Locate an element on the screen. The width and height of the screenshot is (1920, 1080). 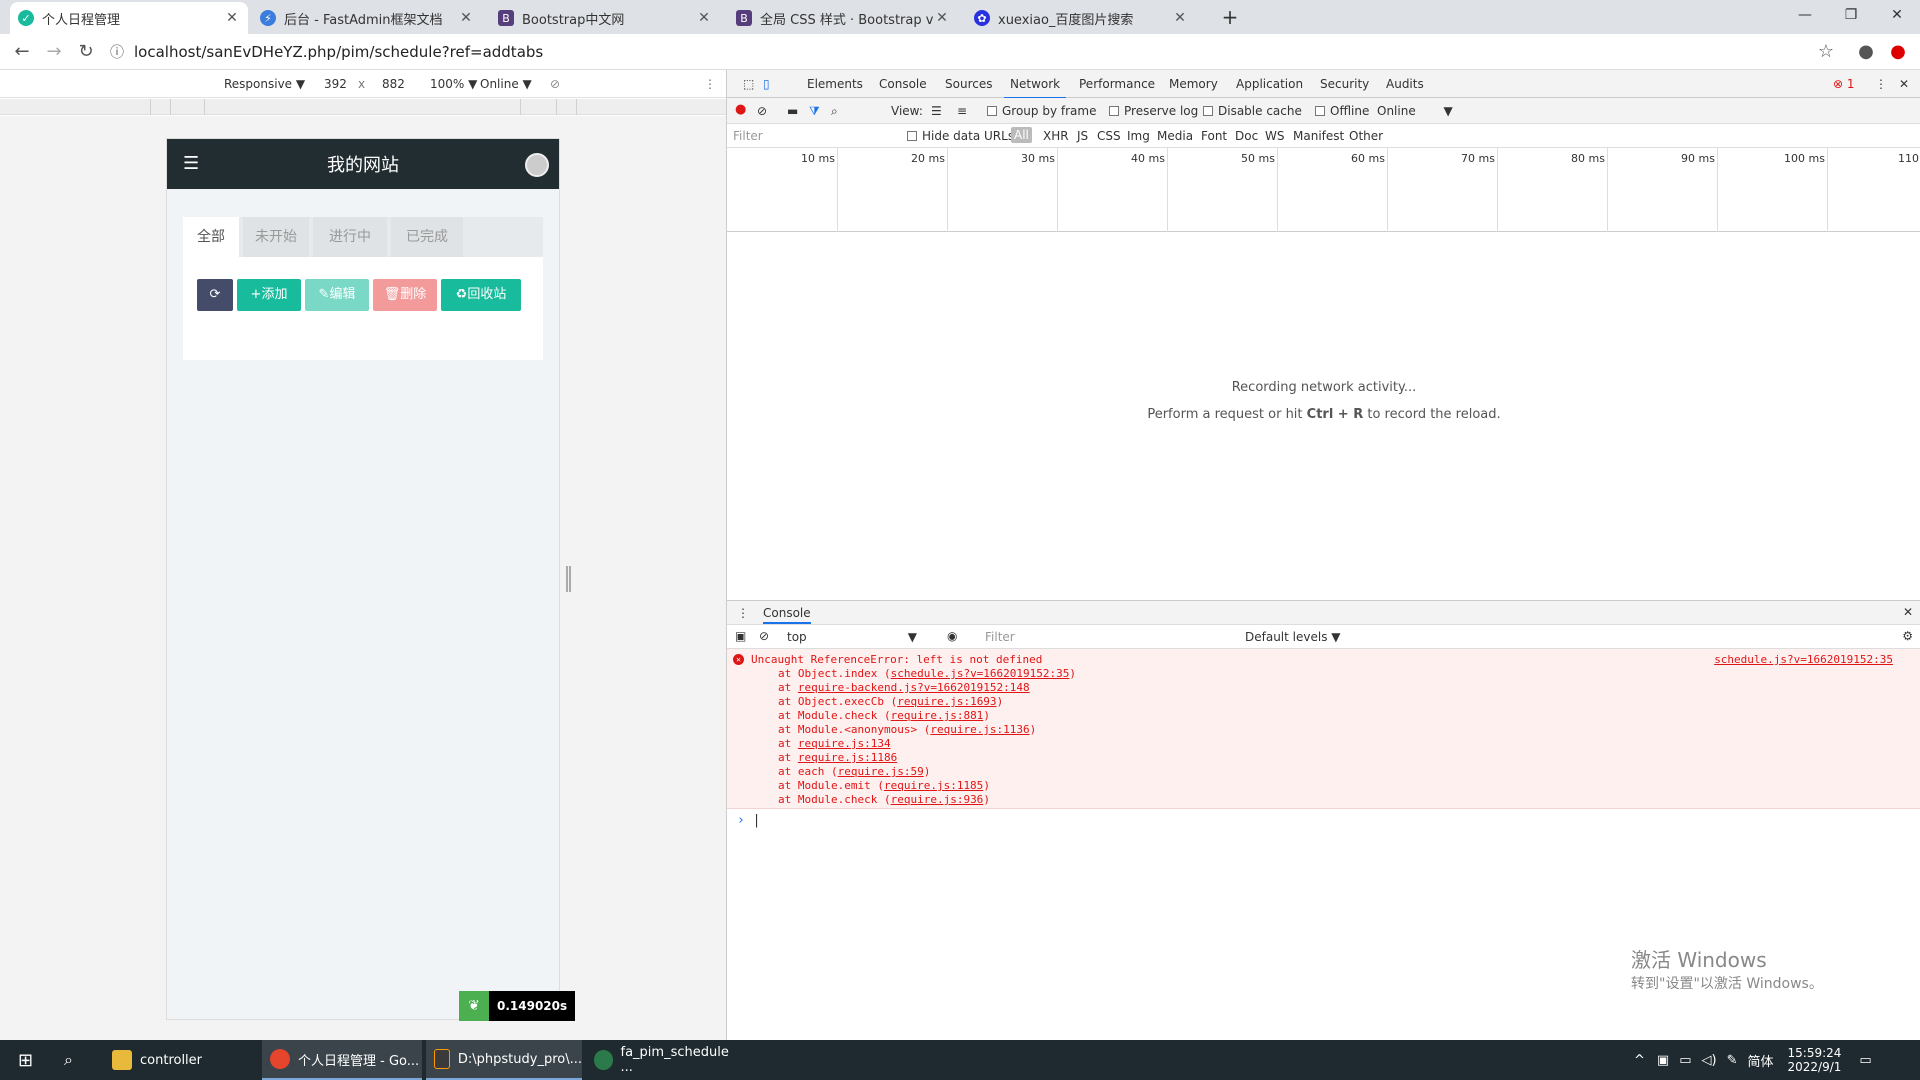
tab-elements: Elements is located at coordinates (835, 84).